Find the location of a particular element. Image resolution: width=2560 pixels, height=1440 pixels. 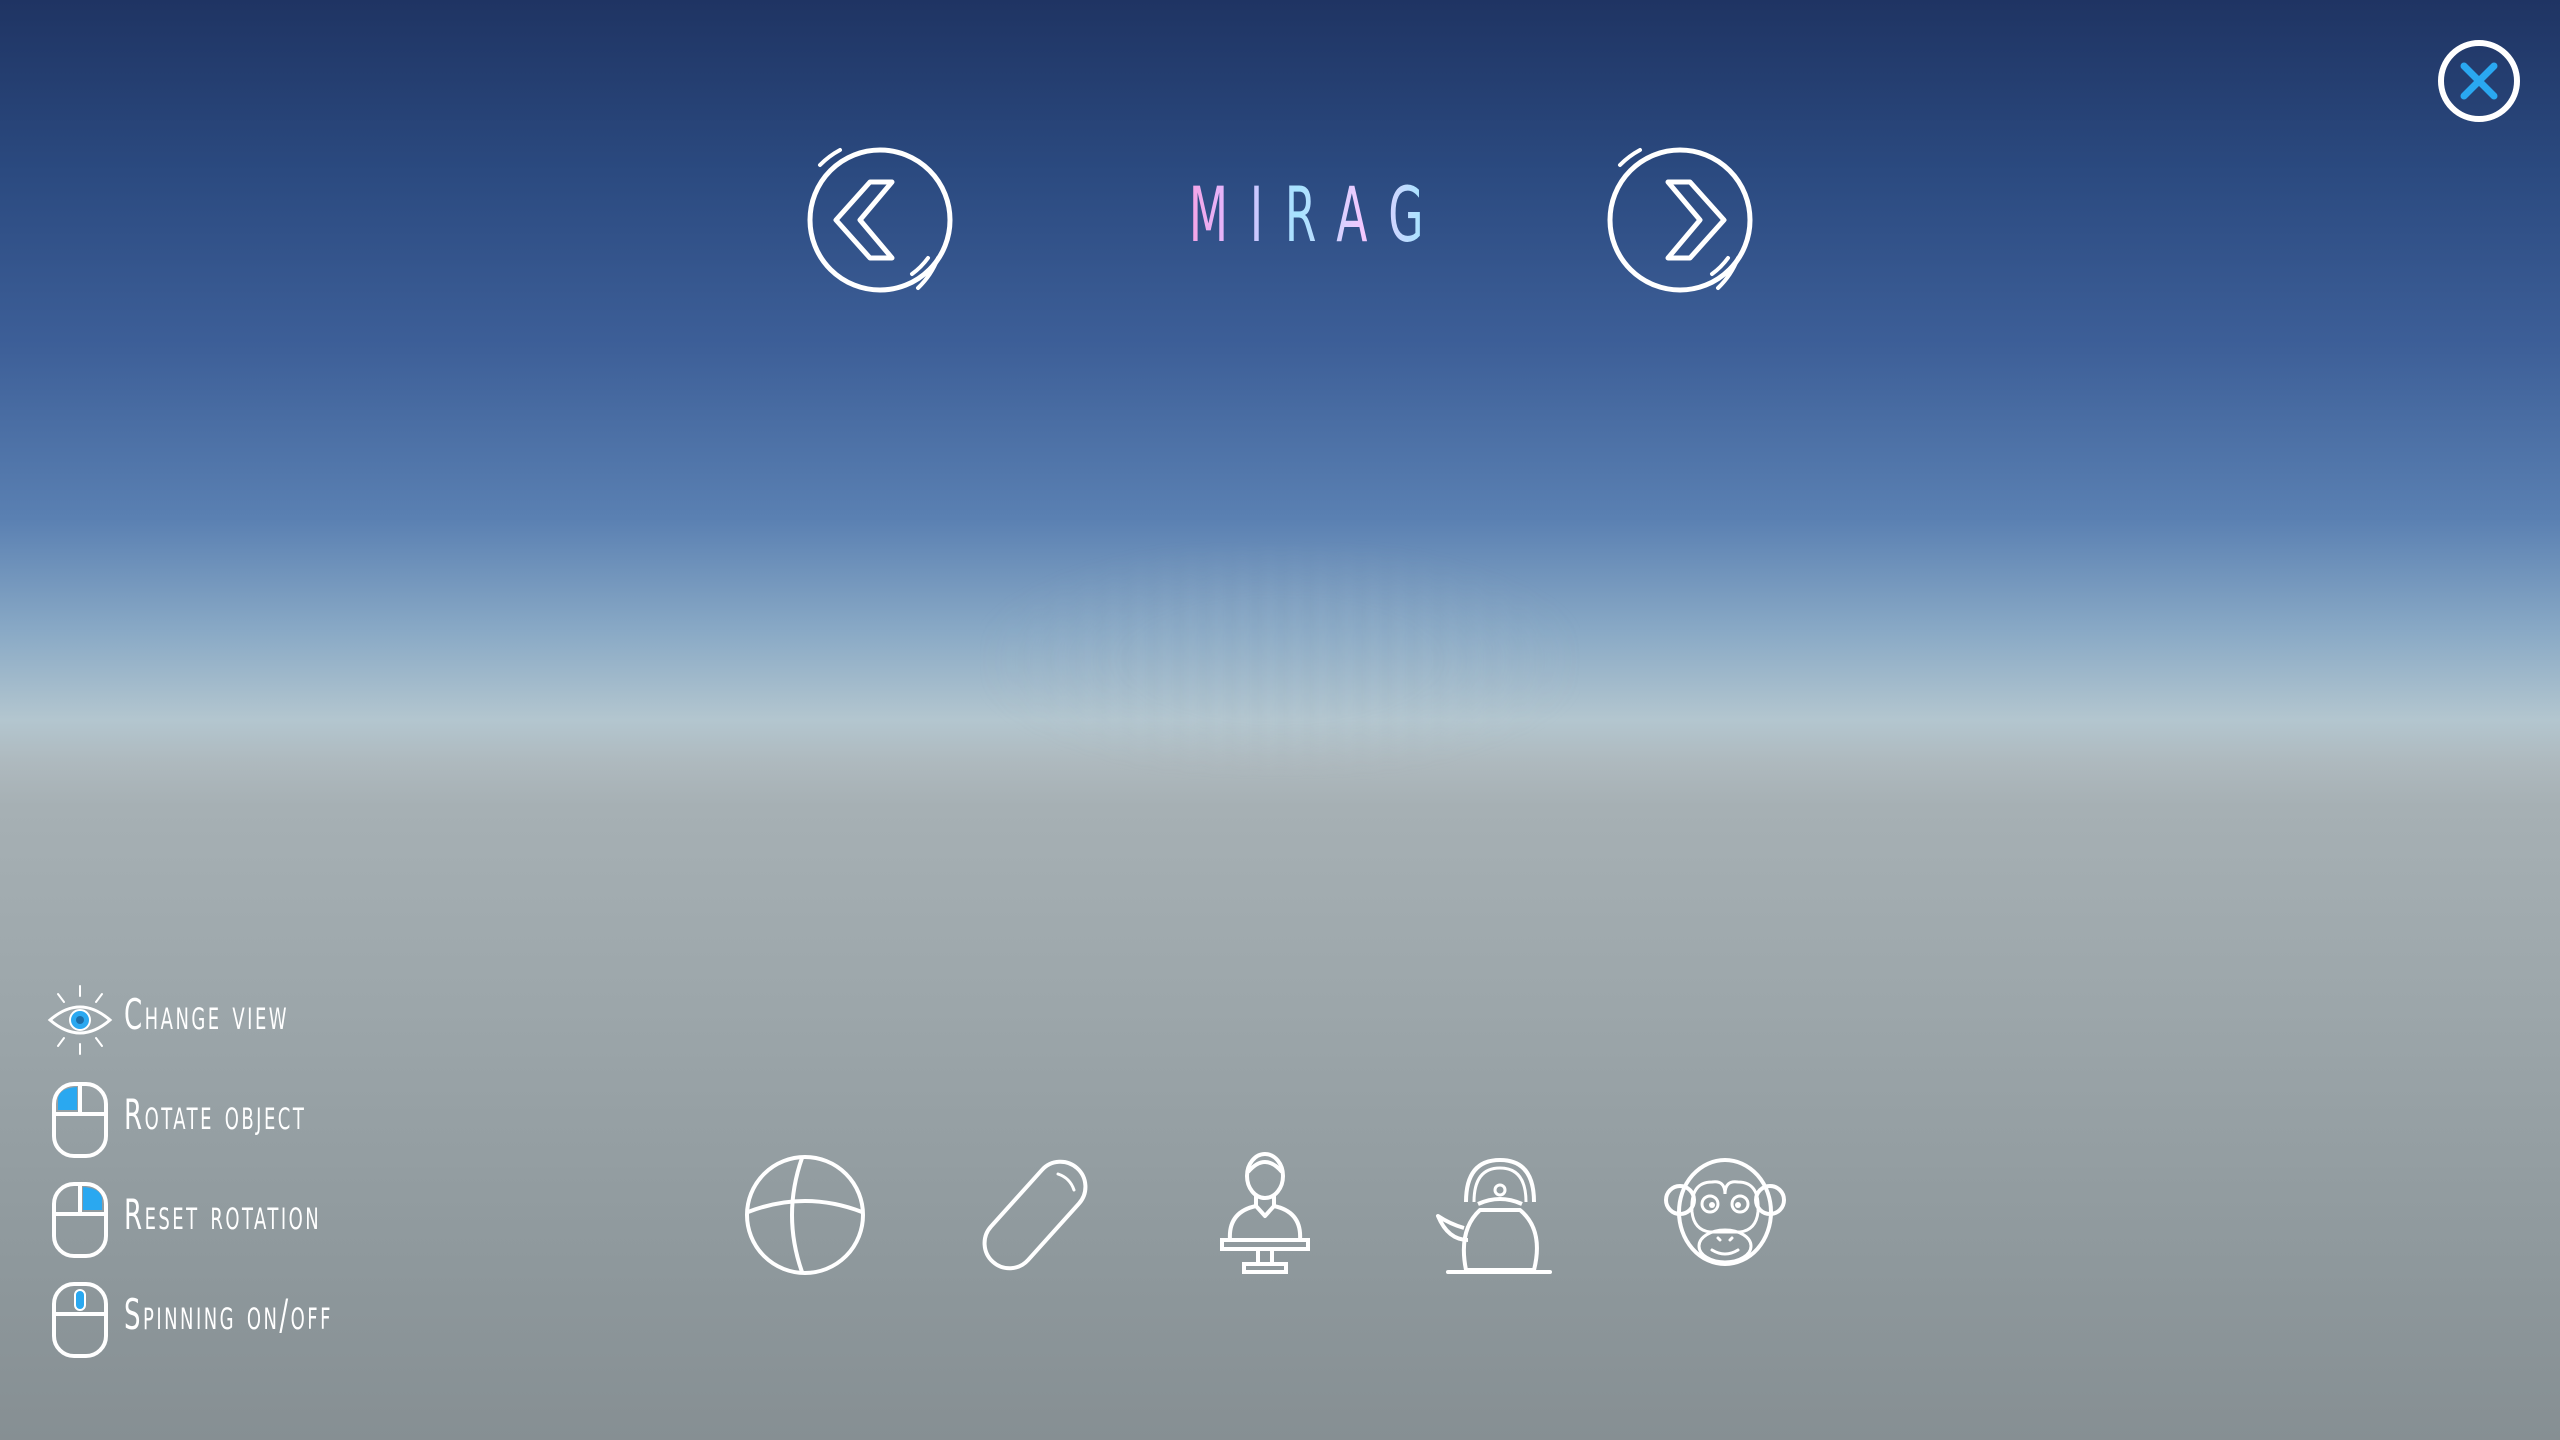

background-haze is located at coordinates (1280, 660).